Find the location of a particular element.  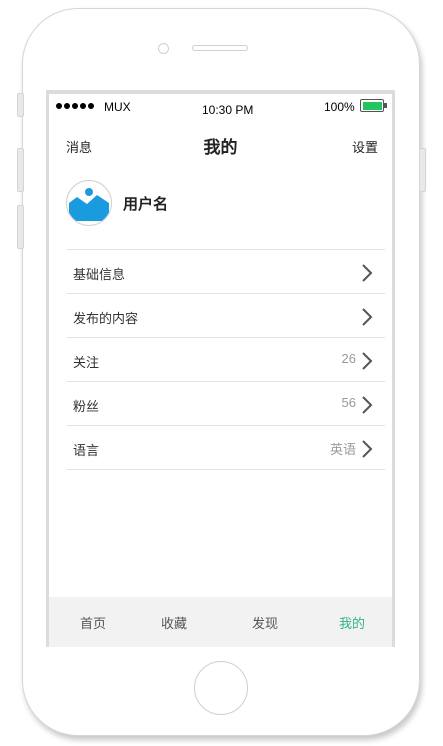

menu-item-language: 语言 英语 is located at coordinates (226, 448).